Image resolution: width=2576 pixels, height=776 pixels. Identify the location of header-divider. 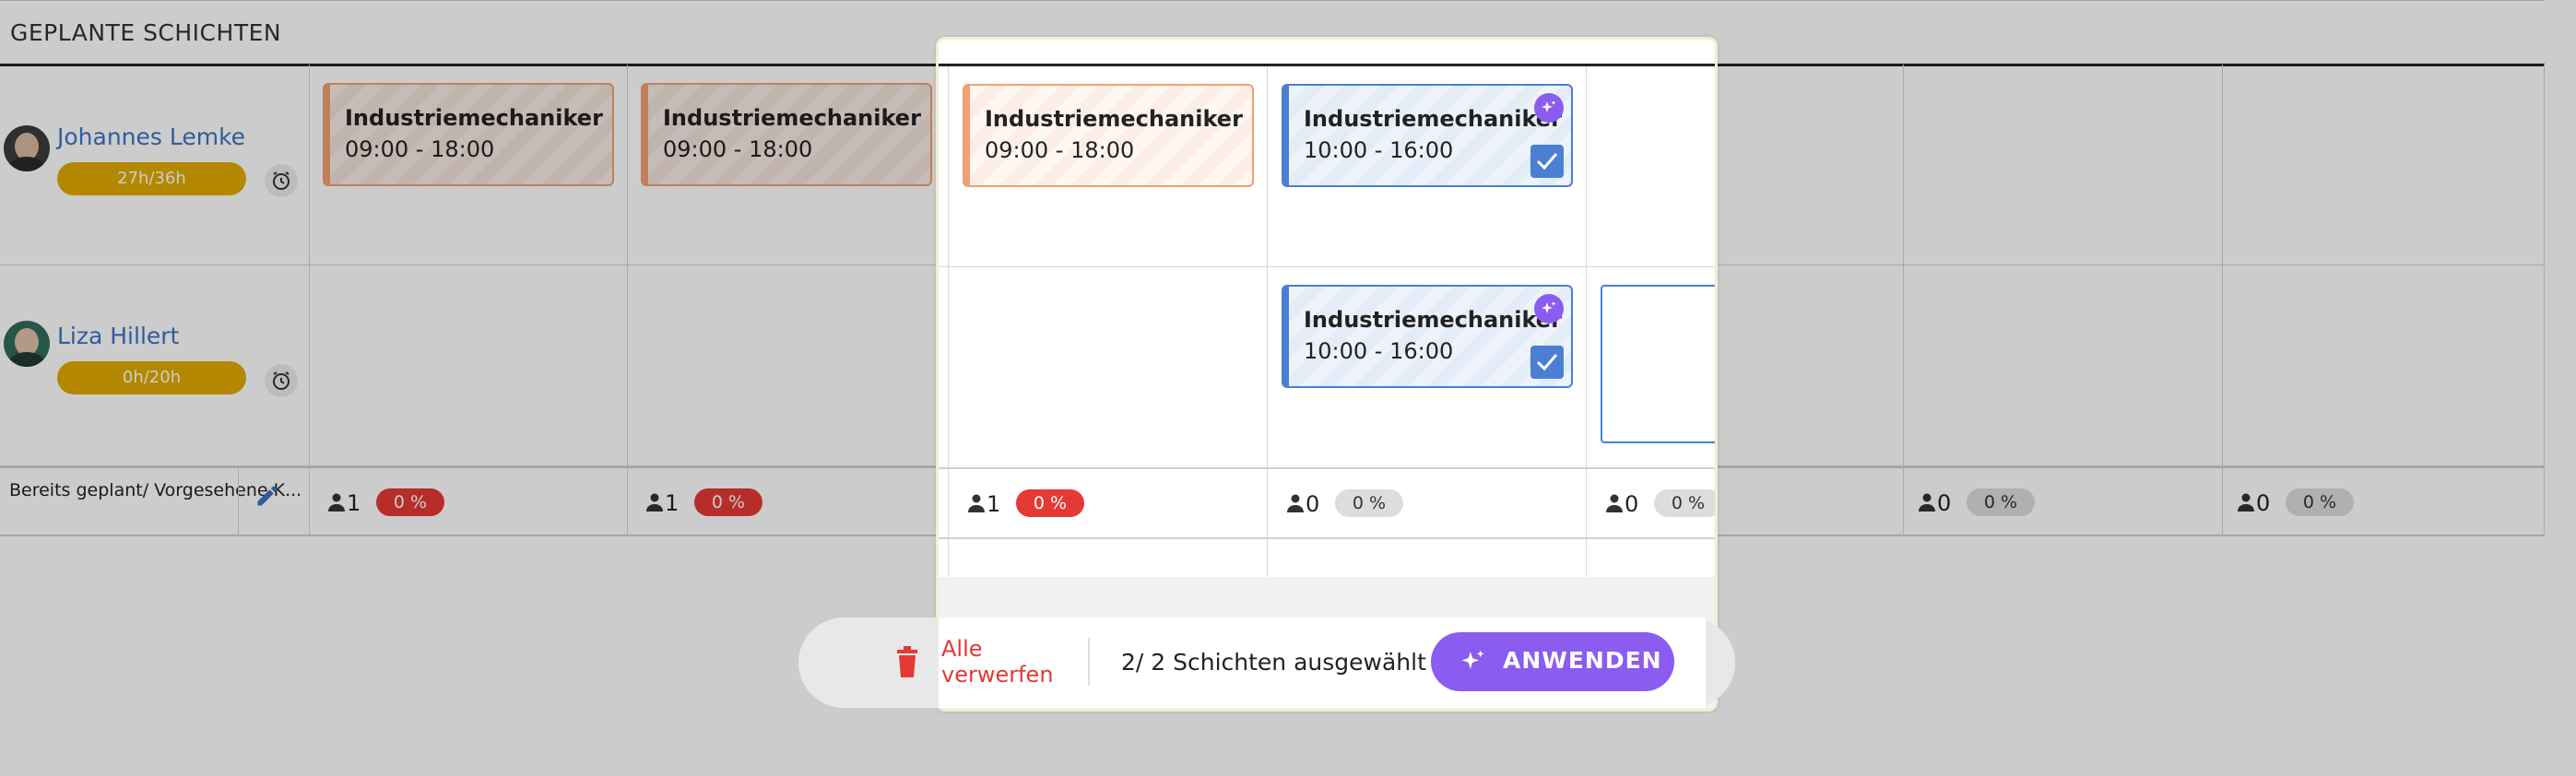
(1327, 65).